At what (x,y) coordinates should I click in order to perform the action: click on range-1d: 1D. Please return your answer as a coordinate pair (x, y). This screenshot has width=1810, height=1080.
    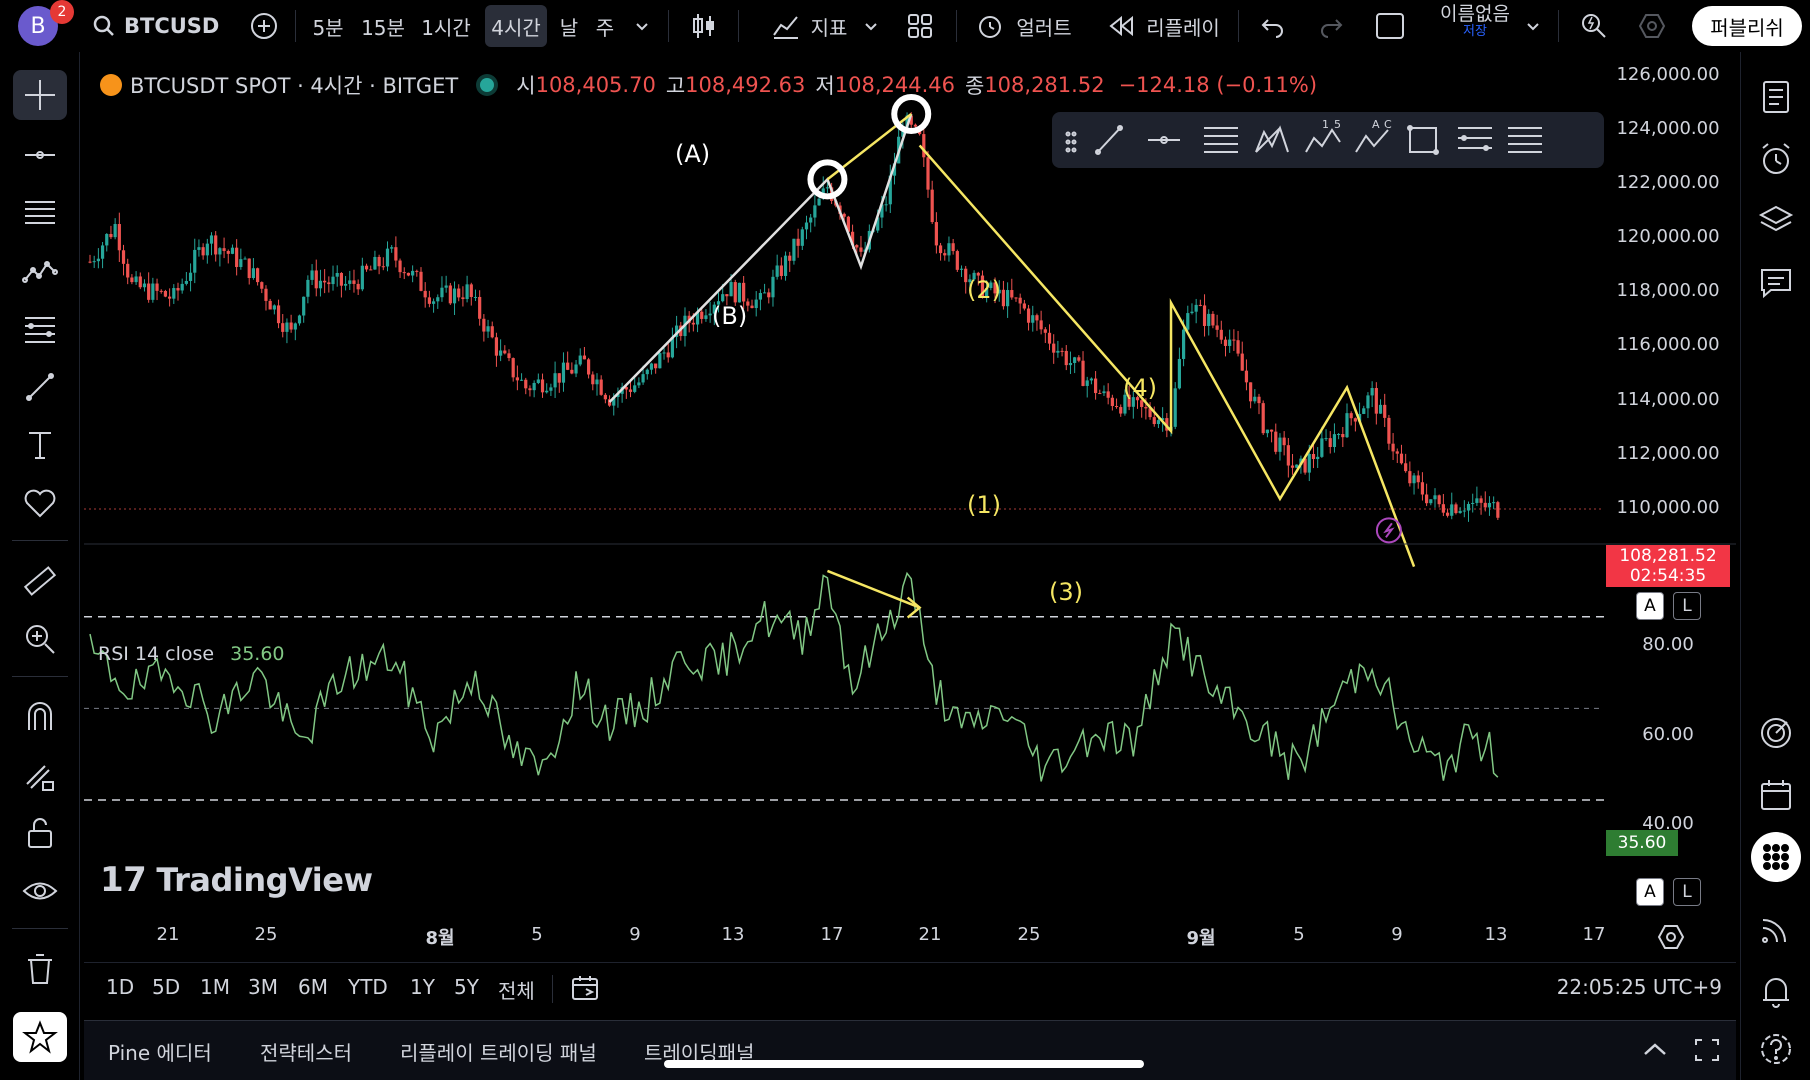
    Looking at the image, I should click on (120, 987).